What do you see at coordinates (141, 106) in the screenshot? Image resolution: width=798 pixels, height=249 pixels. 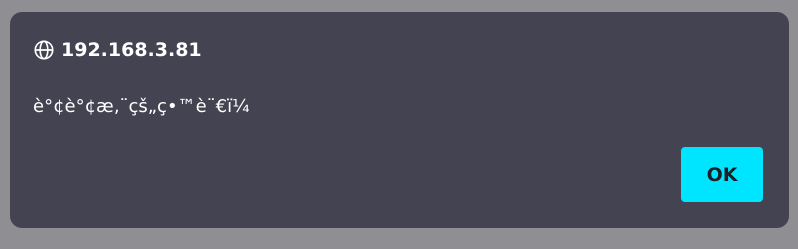 I see `dialog-message: è°¢è°¢æ‚¨çš„ç•™è¨€ï¼` at bounding box center [141, 106].